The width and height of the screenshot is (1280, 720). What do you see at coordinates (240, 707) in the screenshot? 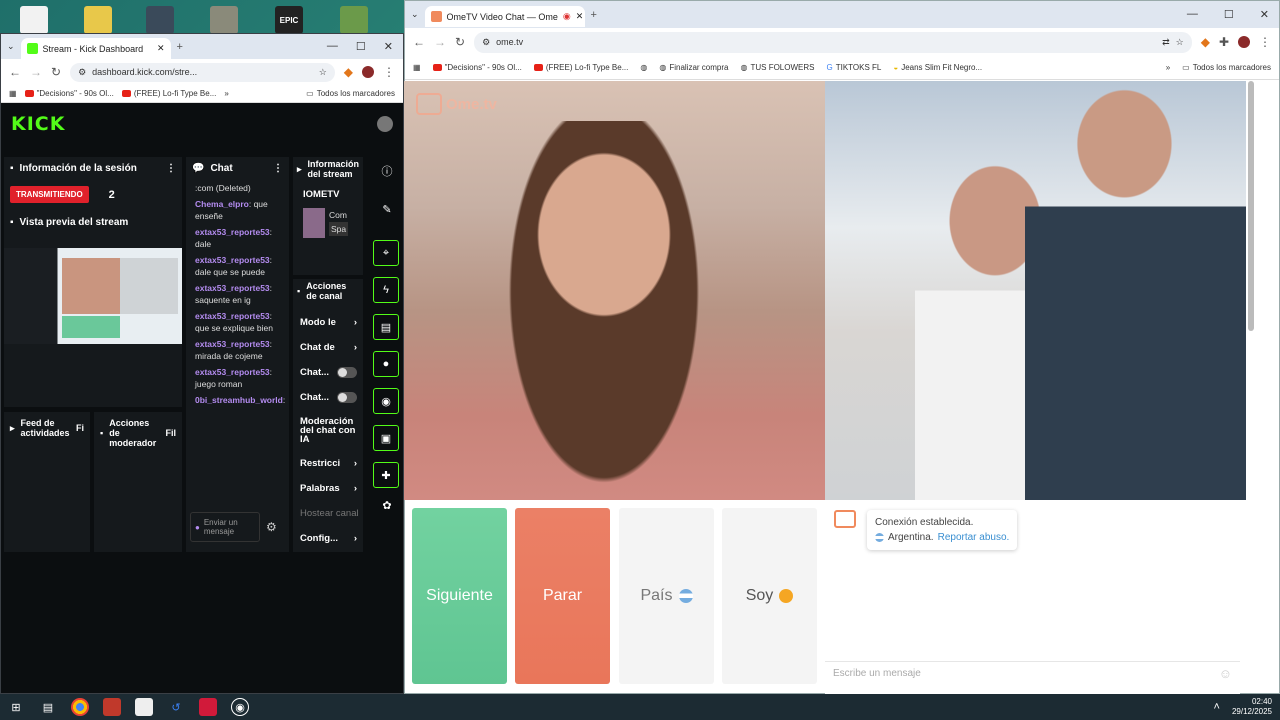
I see `obs-icon: ◉` at bounding box center [240, 707].